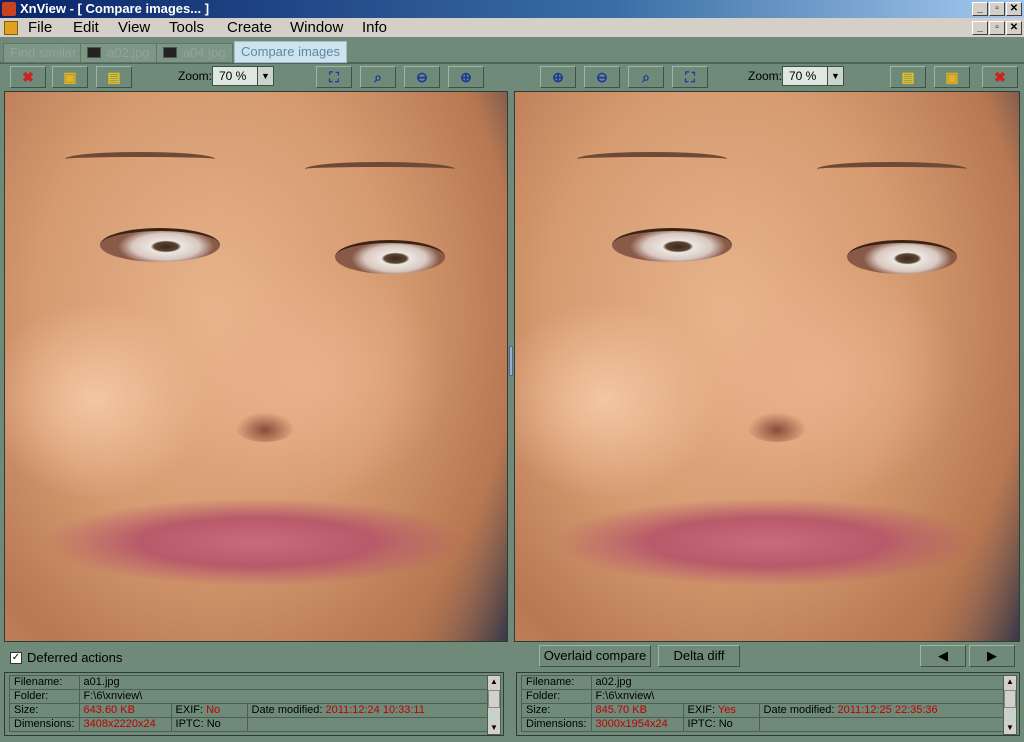 The height and width of the screenshot is (742, 1024). I want to click on right-dimensions-value: 3000x1954x24, so click(637, 724).